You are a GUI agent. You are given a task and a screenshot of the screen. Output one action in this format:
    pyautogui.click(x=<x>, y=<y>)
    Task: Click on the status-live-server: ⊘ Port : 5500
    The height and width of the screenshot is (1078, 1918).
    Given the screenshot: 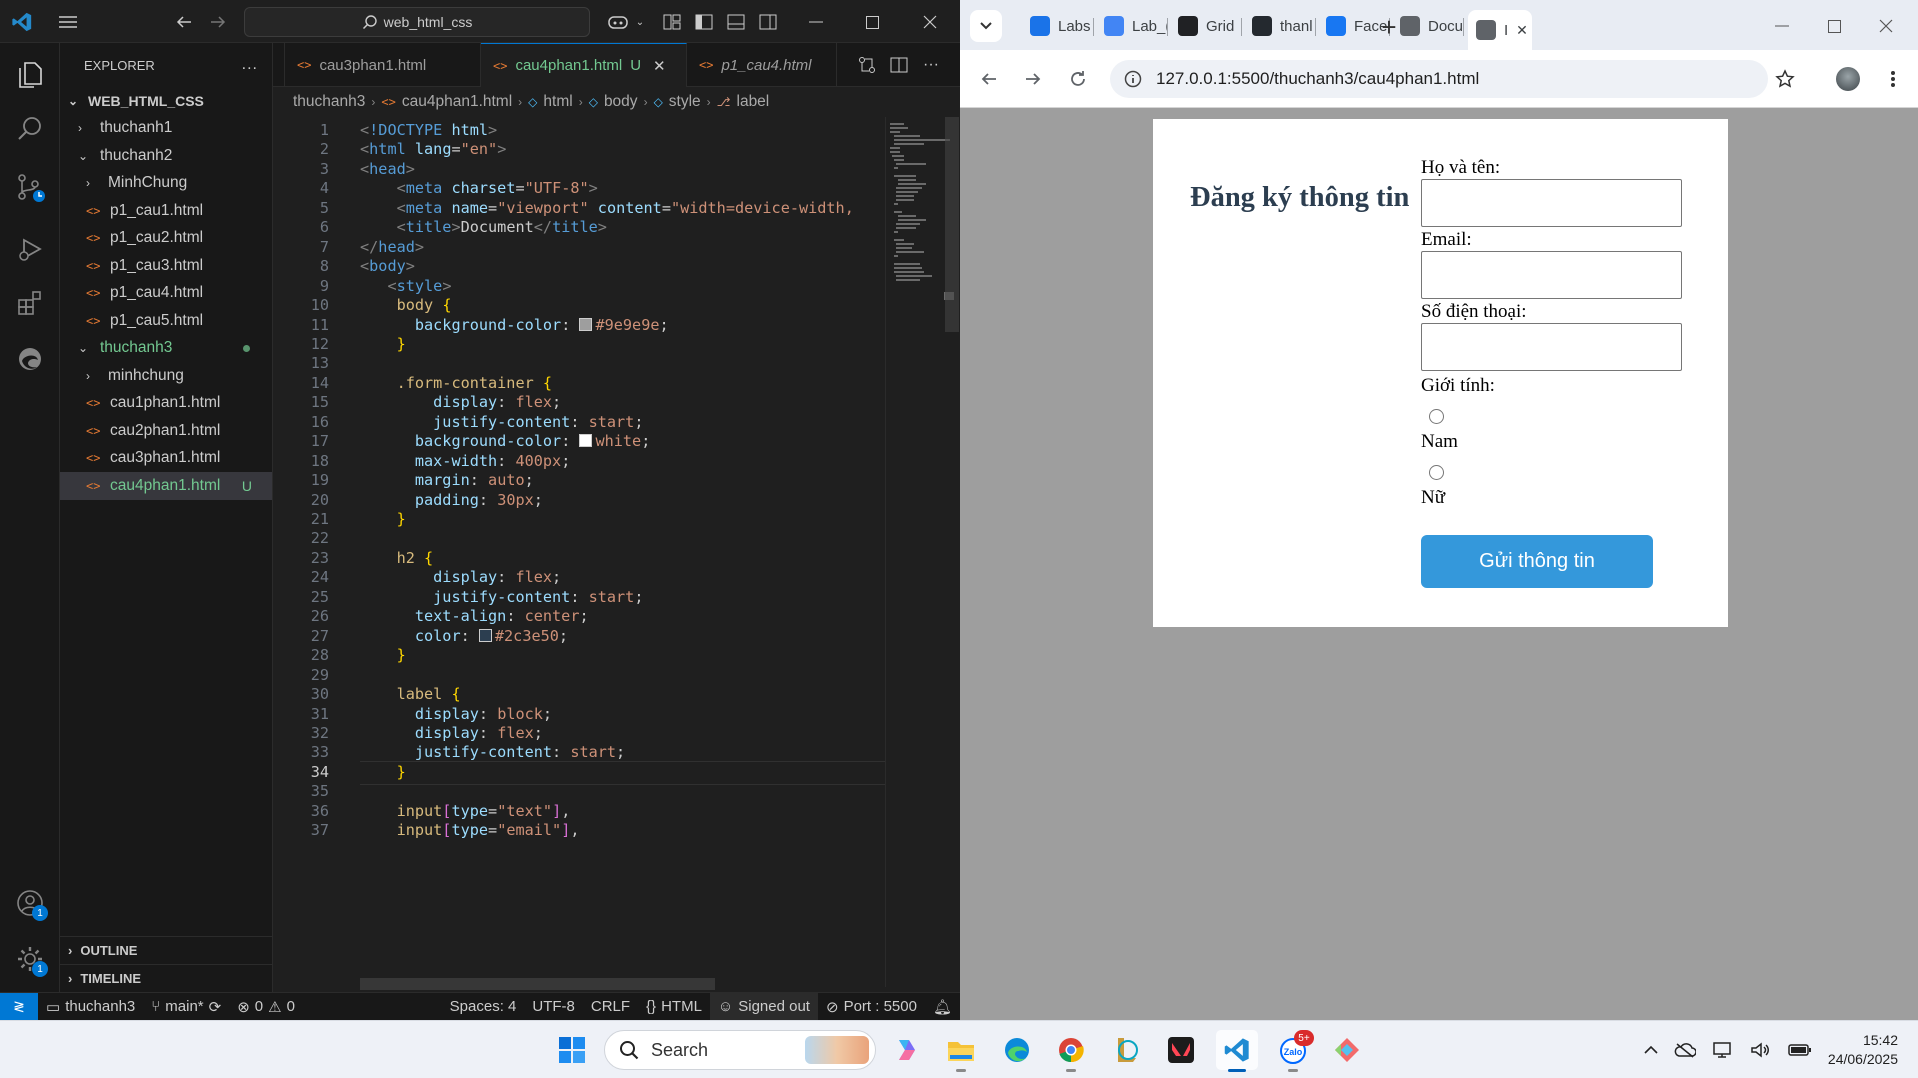 What is the action you would take?
    pyautogui.click(x=871, y=1007)
    